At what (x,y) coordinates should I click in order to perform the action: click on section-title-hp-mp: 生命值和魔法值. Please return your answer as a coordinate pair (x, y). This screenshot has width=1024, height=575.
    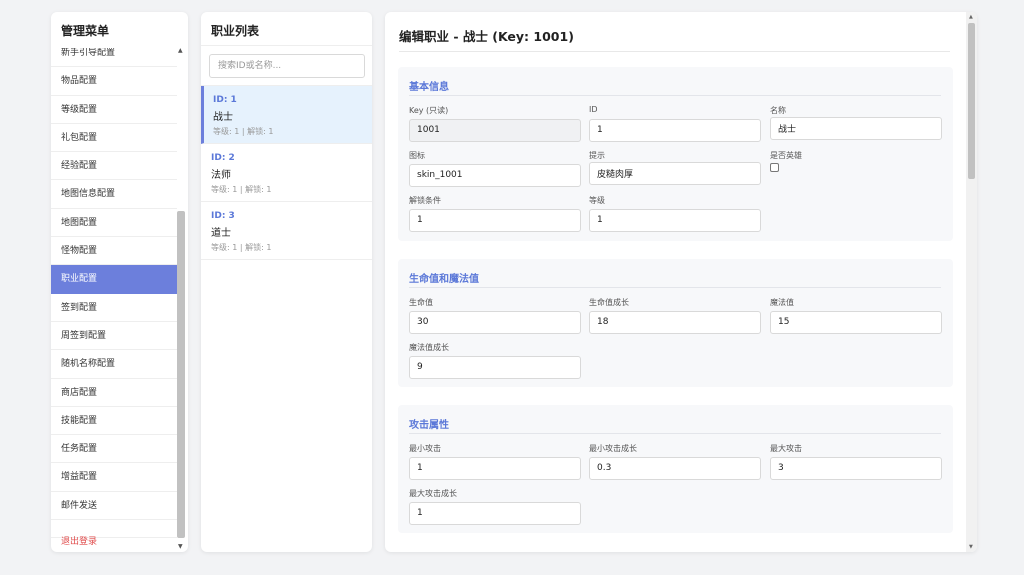
    Looking at the image, I should click on (444, 279).